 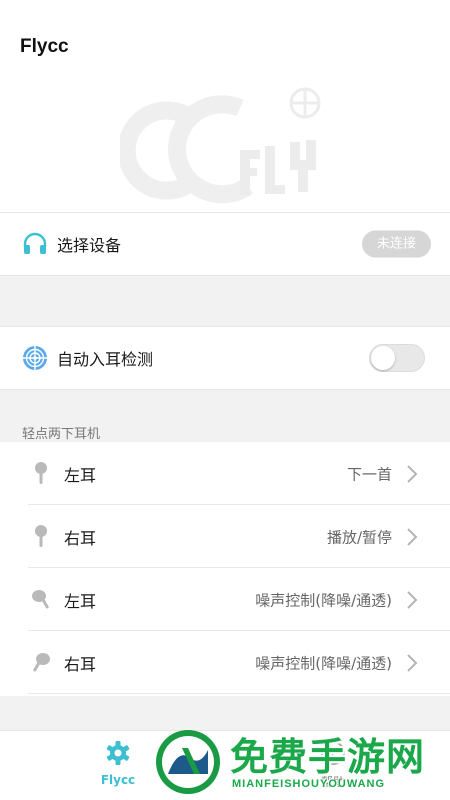 What do you see at coordinates (369, 474) in the screenshot?
I see `tap-action-value: 下一首` at bounding box center [369, 474].